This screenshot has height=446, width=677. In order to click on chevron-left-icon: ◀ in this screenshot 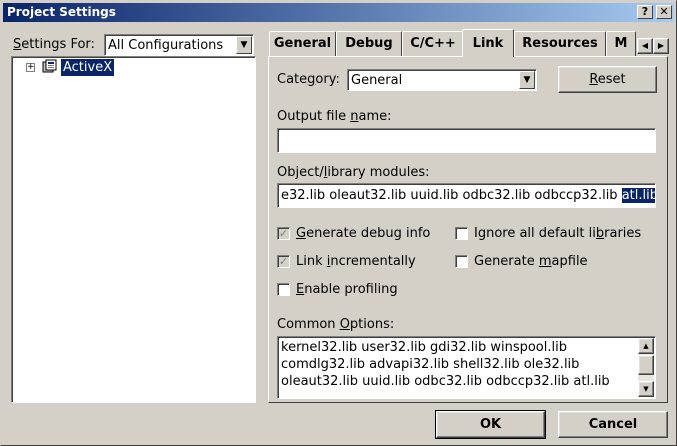, I will do `click(645, 45)`.